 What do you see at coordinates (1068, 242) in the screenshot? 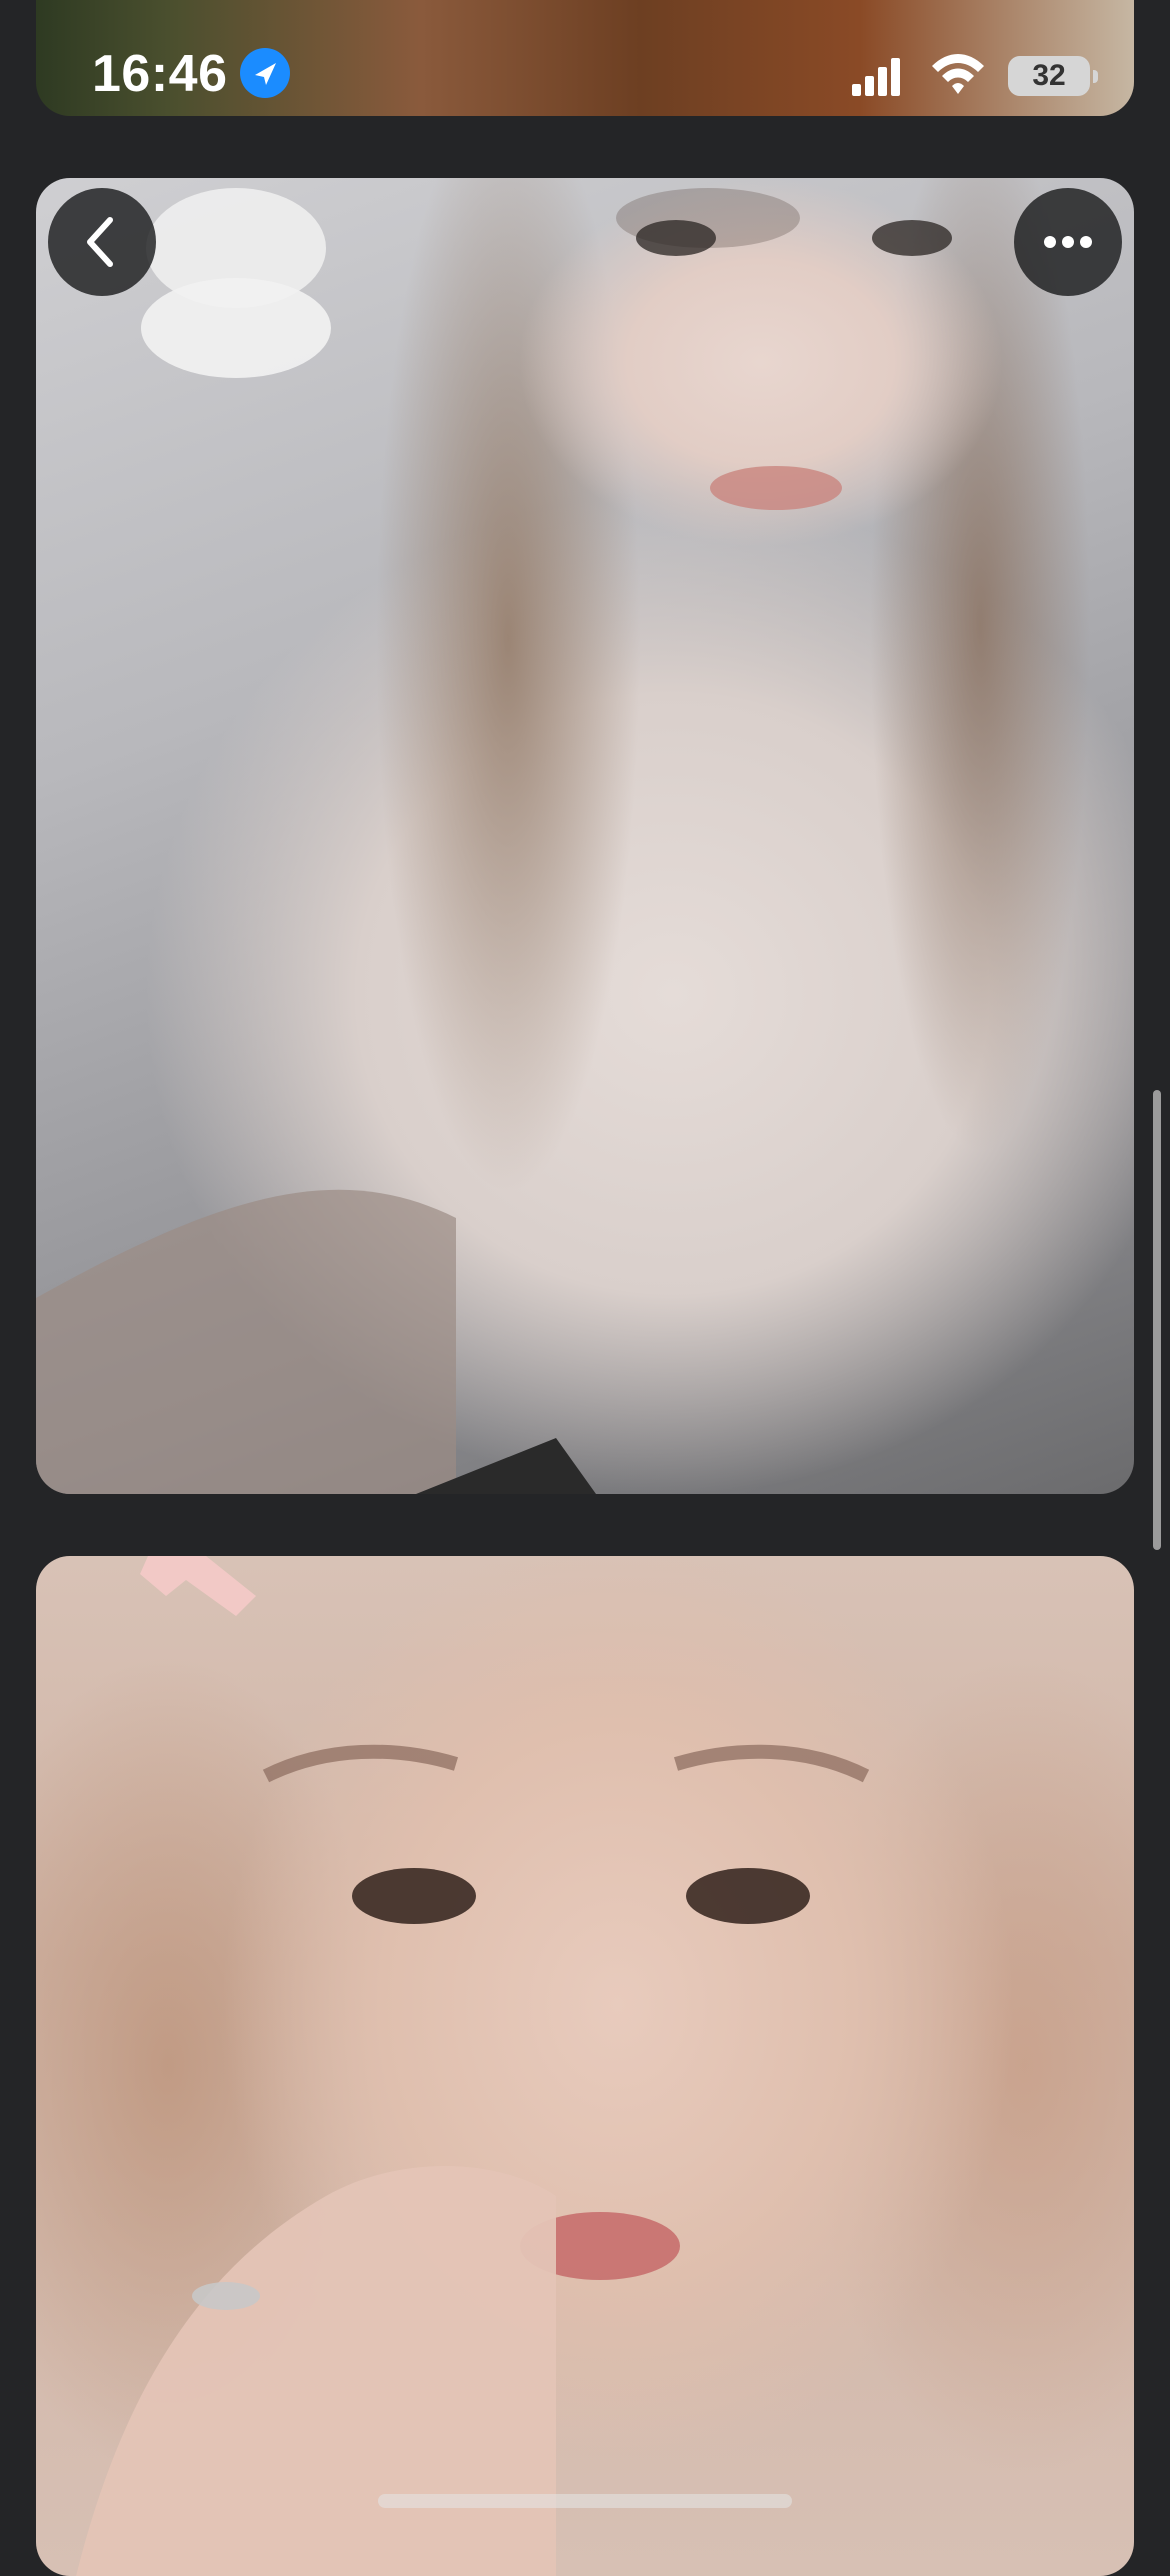
I see `more-options-button` at bounding box center [1068, 242].